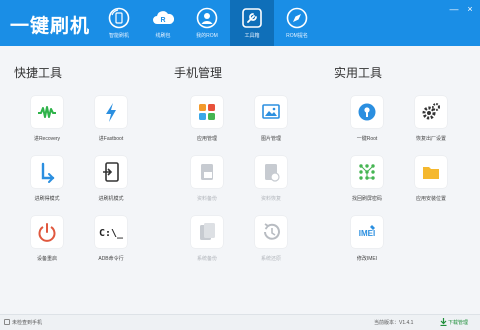 This screenshot has width=480, height=330. I want to click on folder-icon, so click(431, 173).